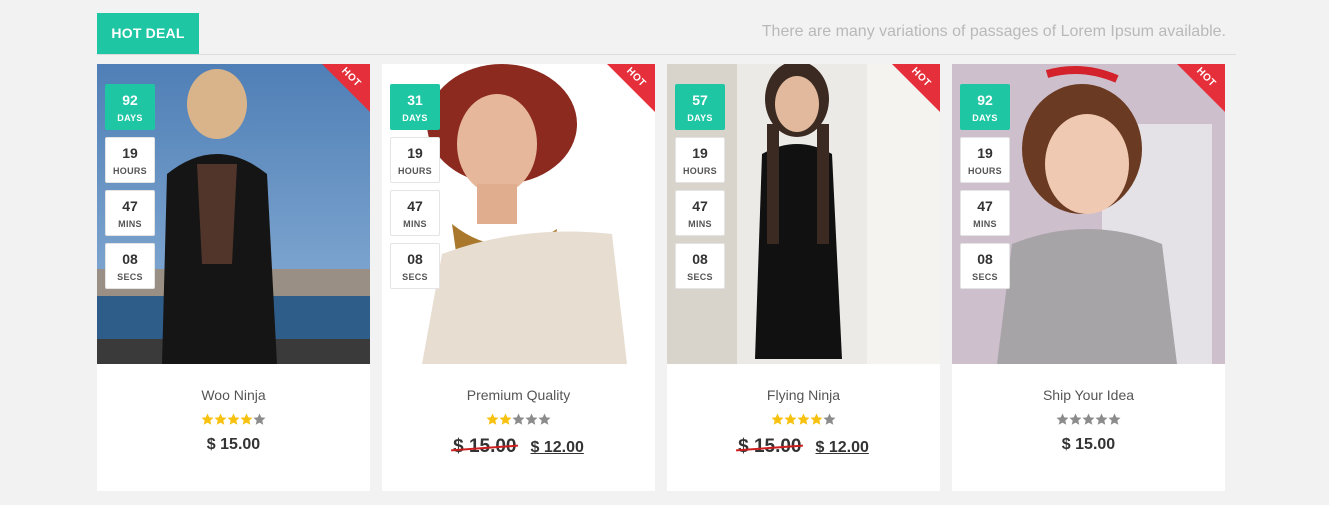  I want to click on product-image: HOT 31 DAYS 19 HOURS 47 MINS 08 SECS, so click(518, 214).